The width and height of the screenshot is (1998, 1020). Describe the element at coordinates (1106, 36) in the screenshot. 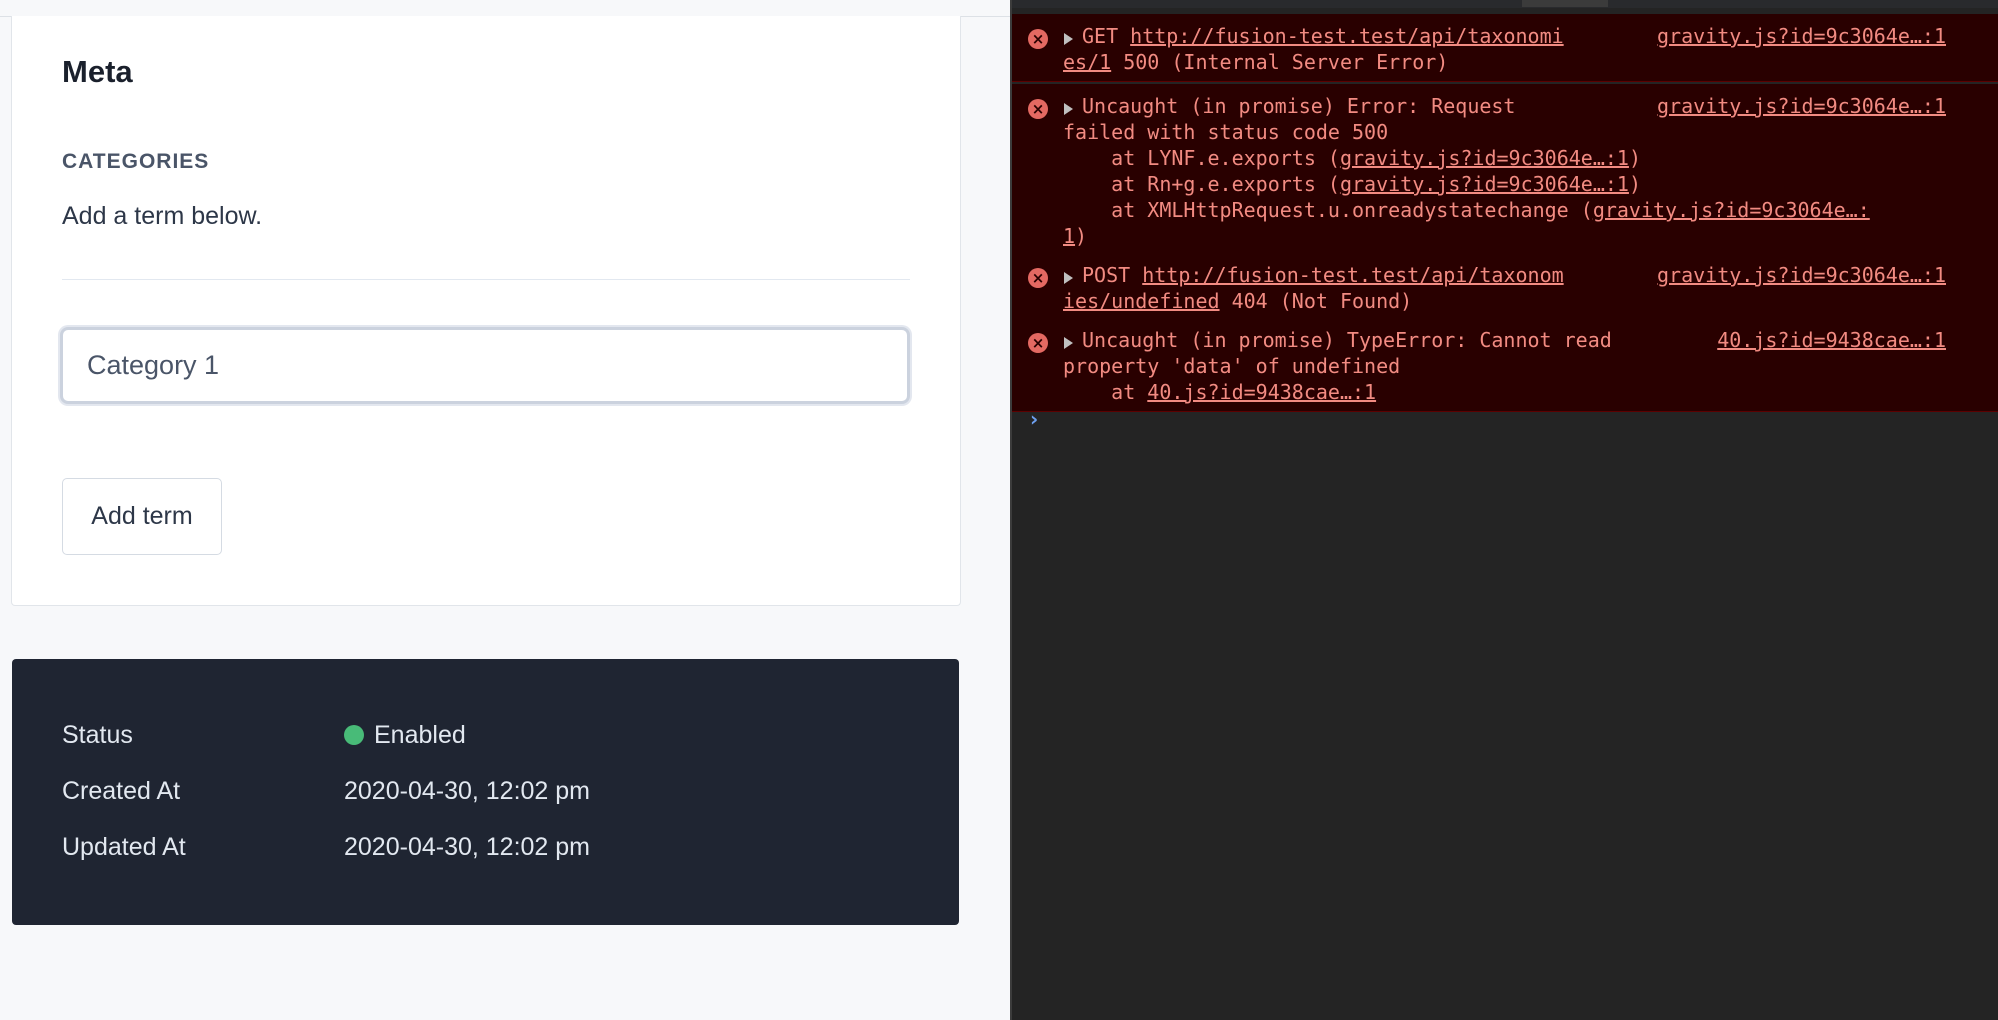

I see `console-text: GET` at that location.